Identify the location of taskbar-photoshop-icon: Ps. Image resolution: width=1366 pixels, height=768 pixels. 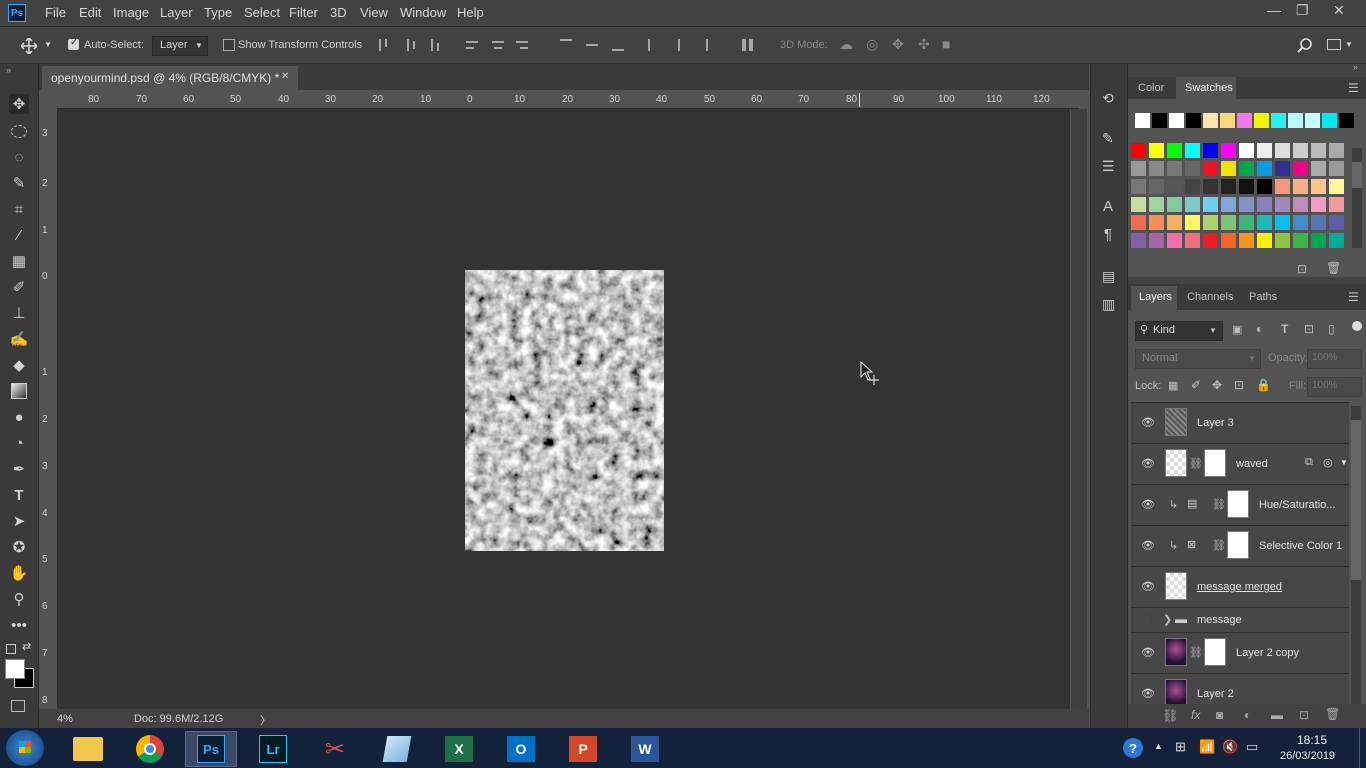
(211, 749).